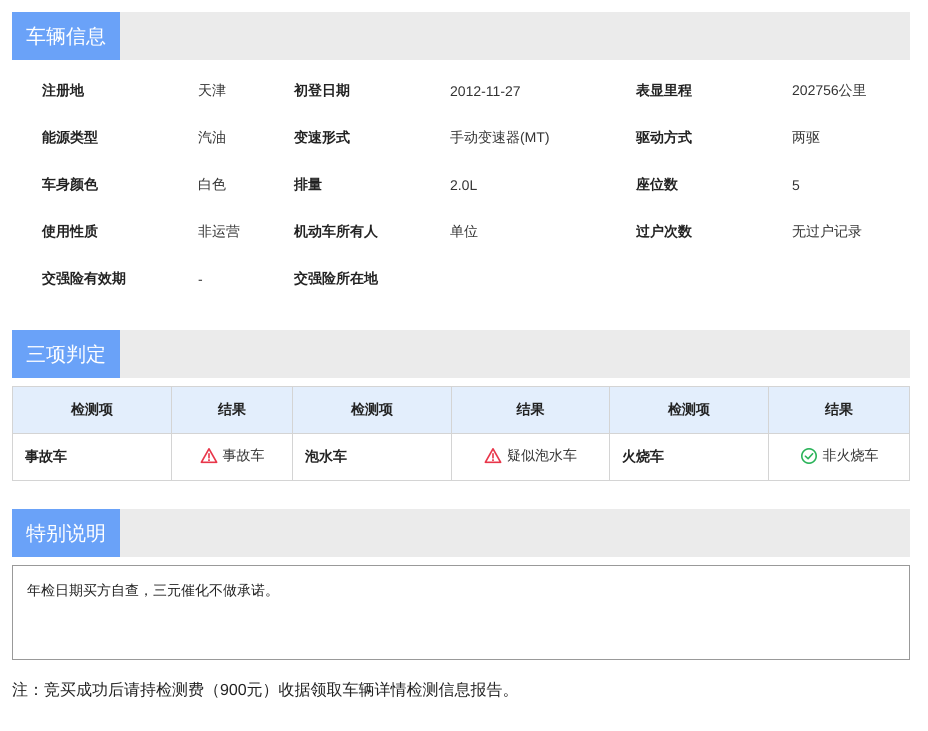 The image size is (928, 731). Describe the element at coordinates (212, 185) in the screenshot. I see `field-value: 白色` at that location.